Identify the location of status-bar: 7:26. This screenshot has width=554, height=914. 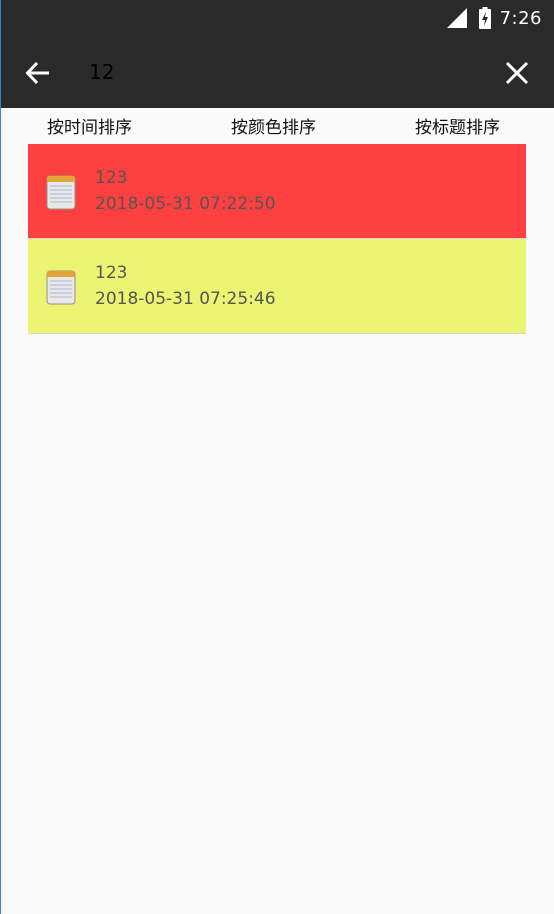
(277, 18).